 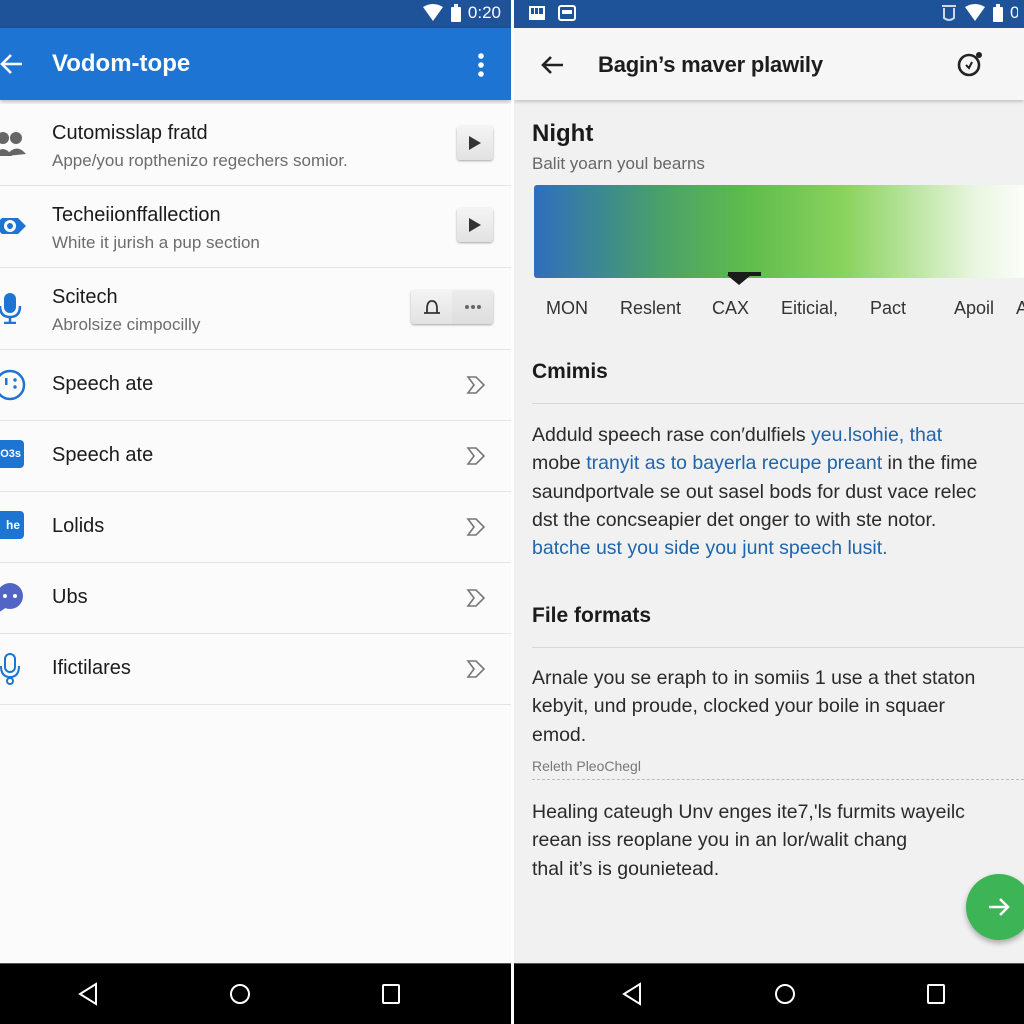 I want to click on list-item: Scitech Abrolsize cimpocilly, so click(x=255, y=309).